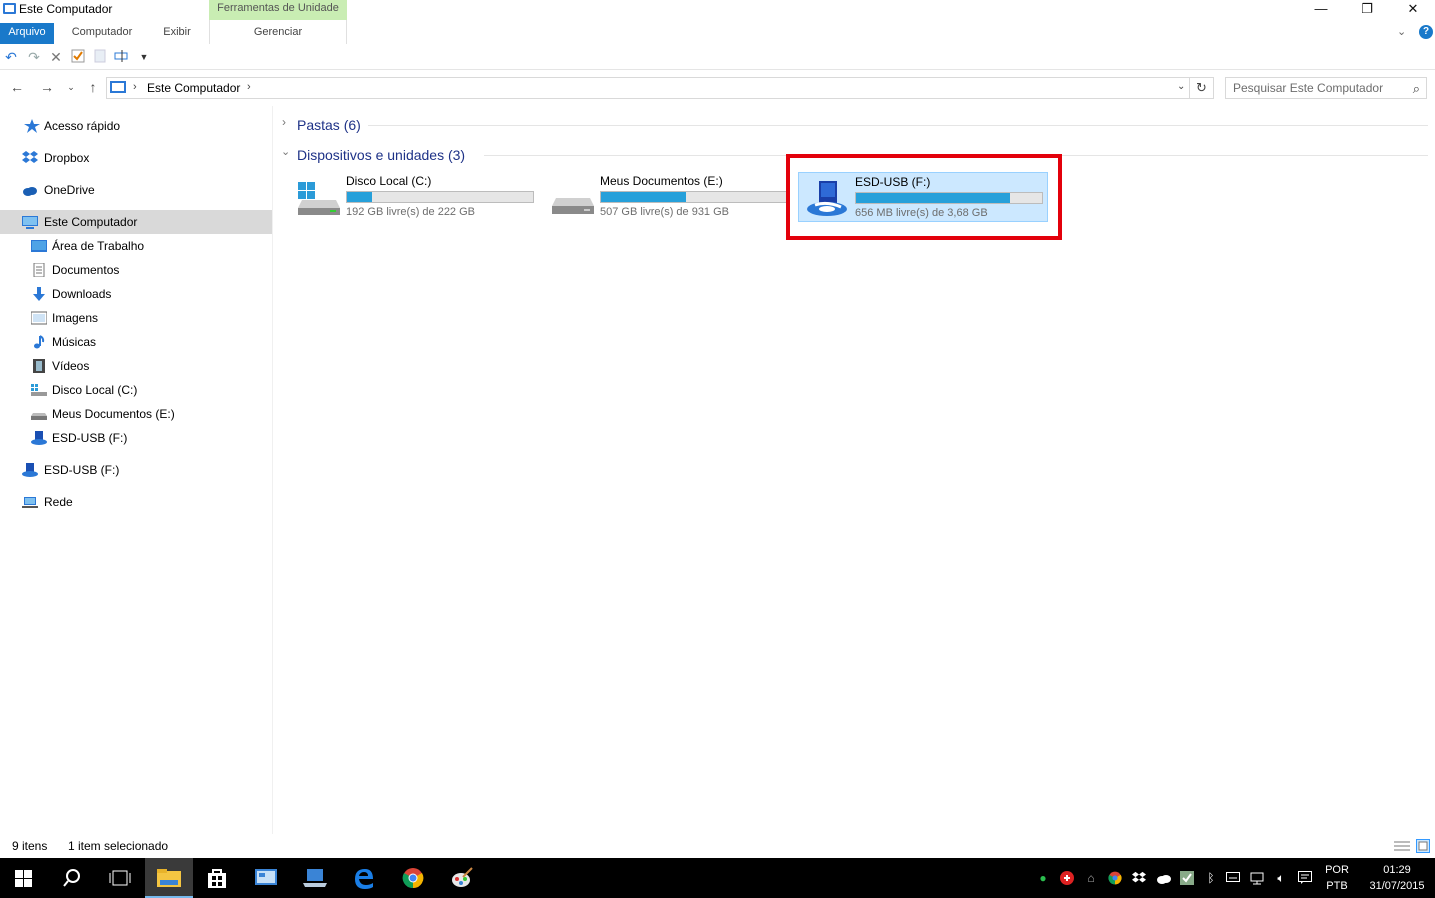  I want to click on rename-icon, so click(122, 57).